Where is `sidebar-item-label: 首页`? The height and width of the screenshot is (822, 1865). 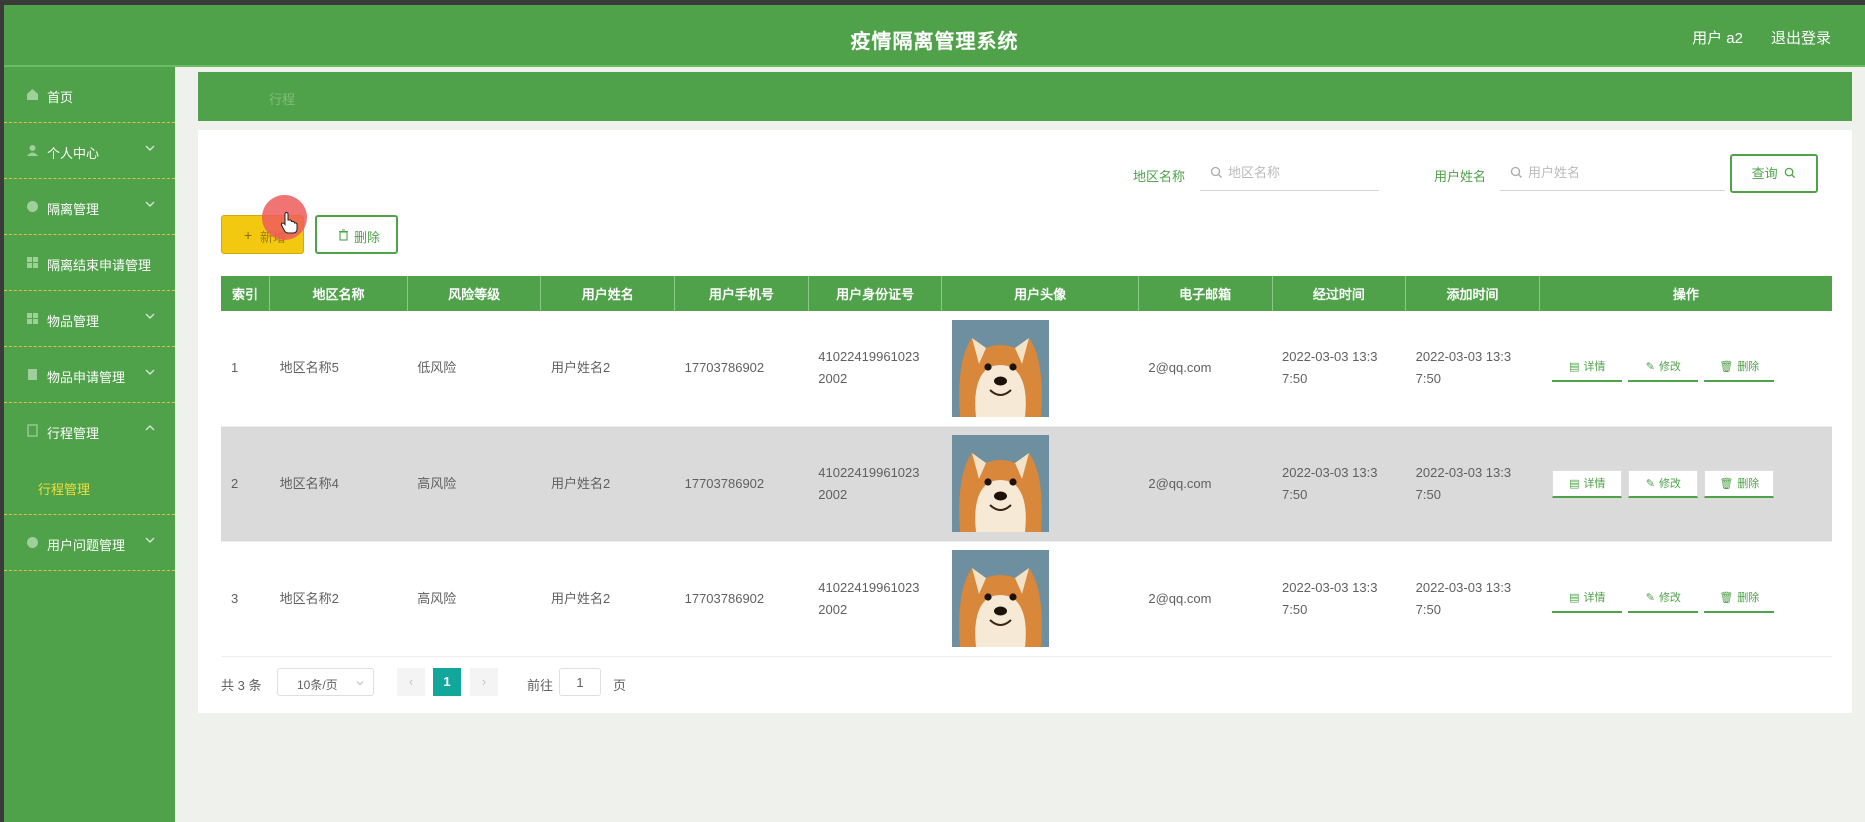
sidebar-item-label: 首页 is located at coordinates (60, 97).